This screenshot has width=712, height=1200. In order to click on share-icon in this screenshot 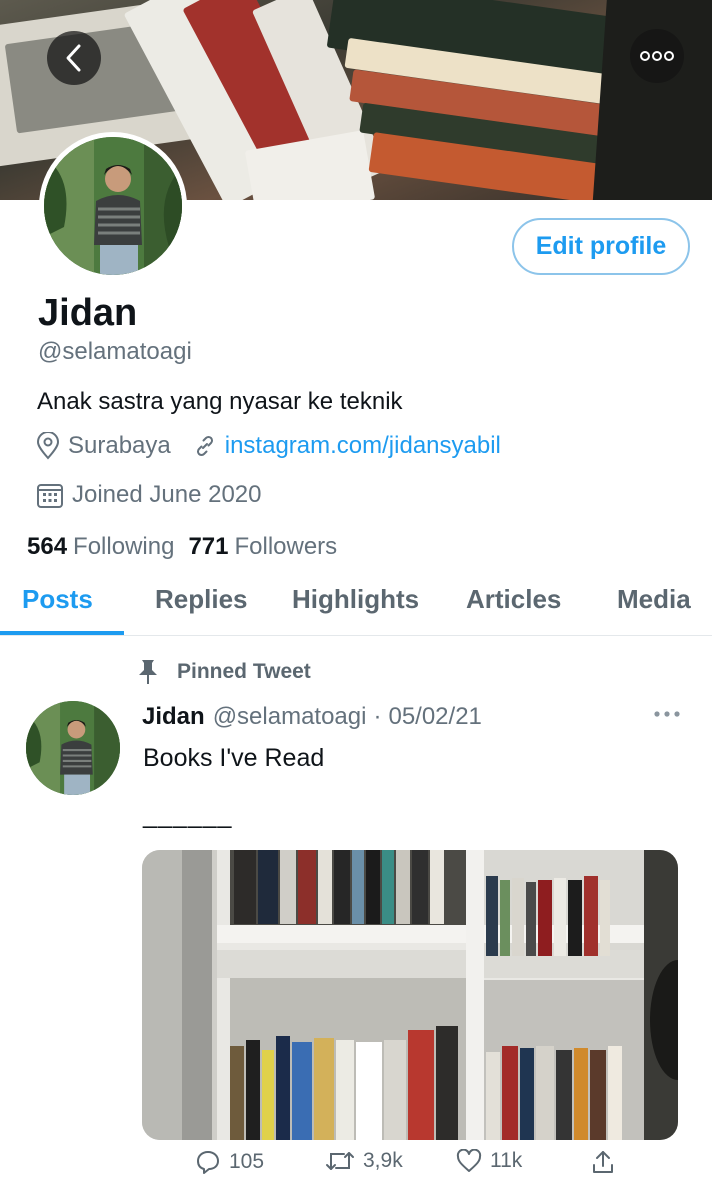, I will do `click(603, 1162)`.